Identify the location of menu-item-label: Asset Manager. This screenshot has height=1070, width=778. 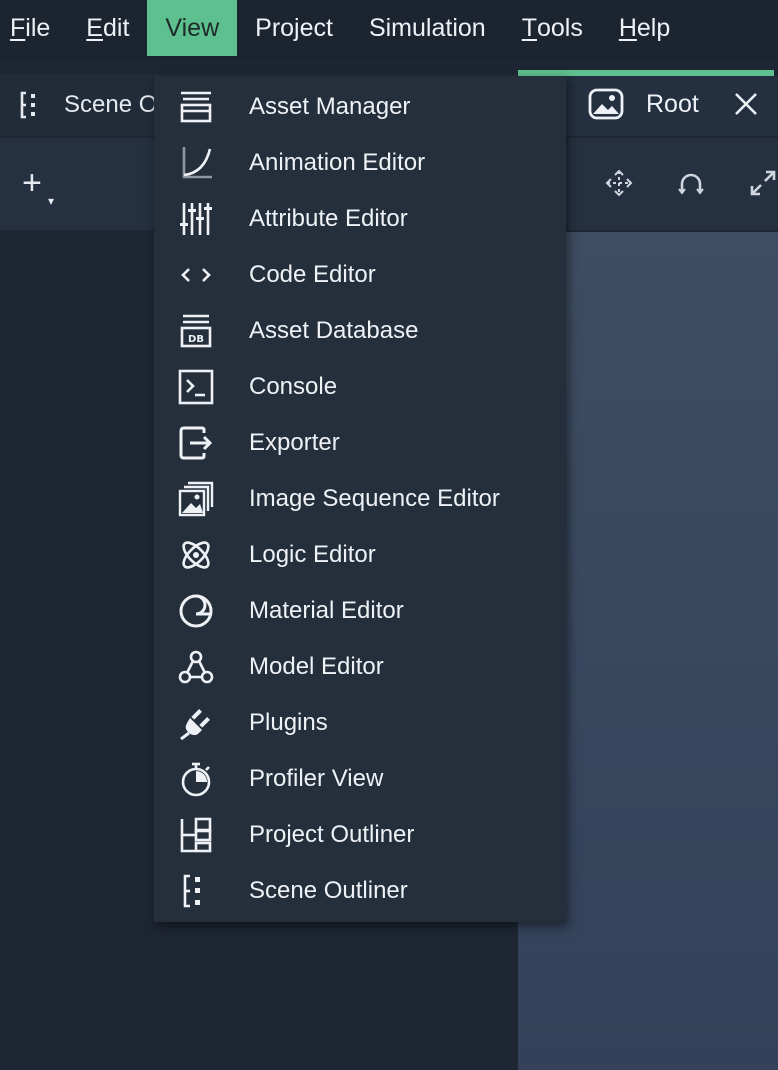
(330, 106).